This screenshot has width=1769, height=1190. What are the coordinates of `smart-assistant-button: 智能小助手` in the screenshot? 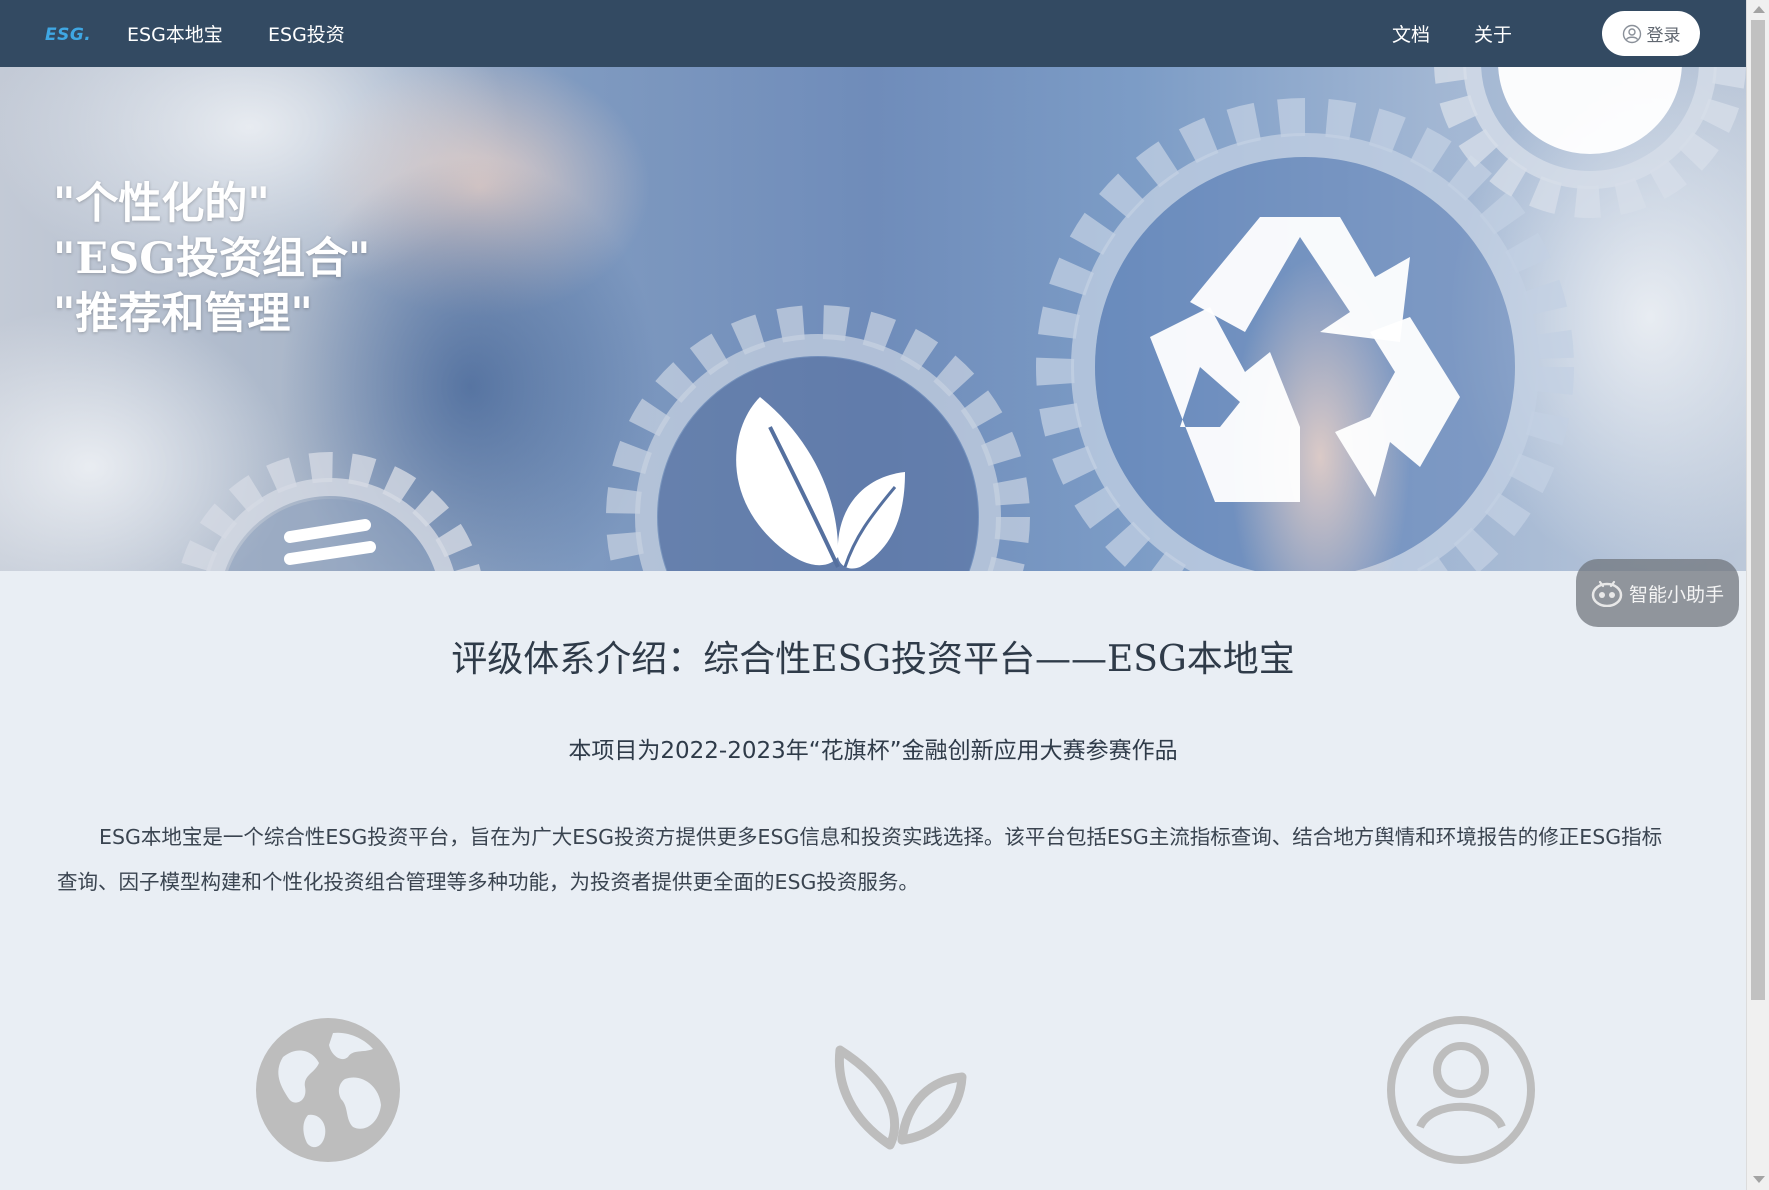 It's located at (1657, 593).